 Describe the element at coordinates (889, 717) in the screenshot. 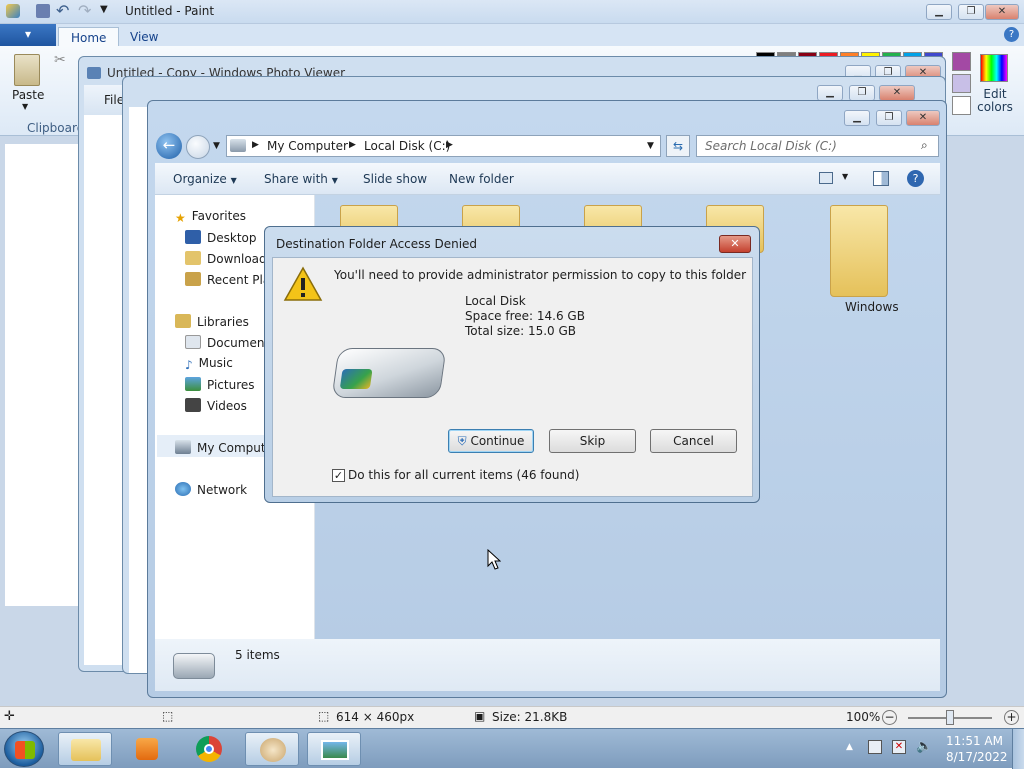

I see `zoom-out-button: −` at that location.